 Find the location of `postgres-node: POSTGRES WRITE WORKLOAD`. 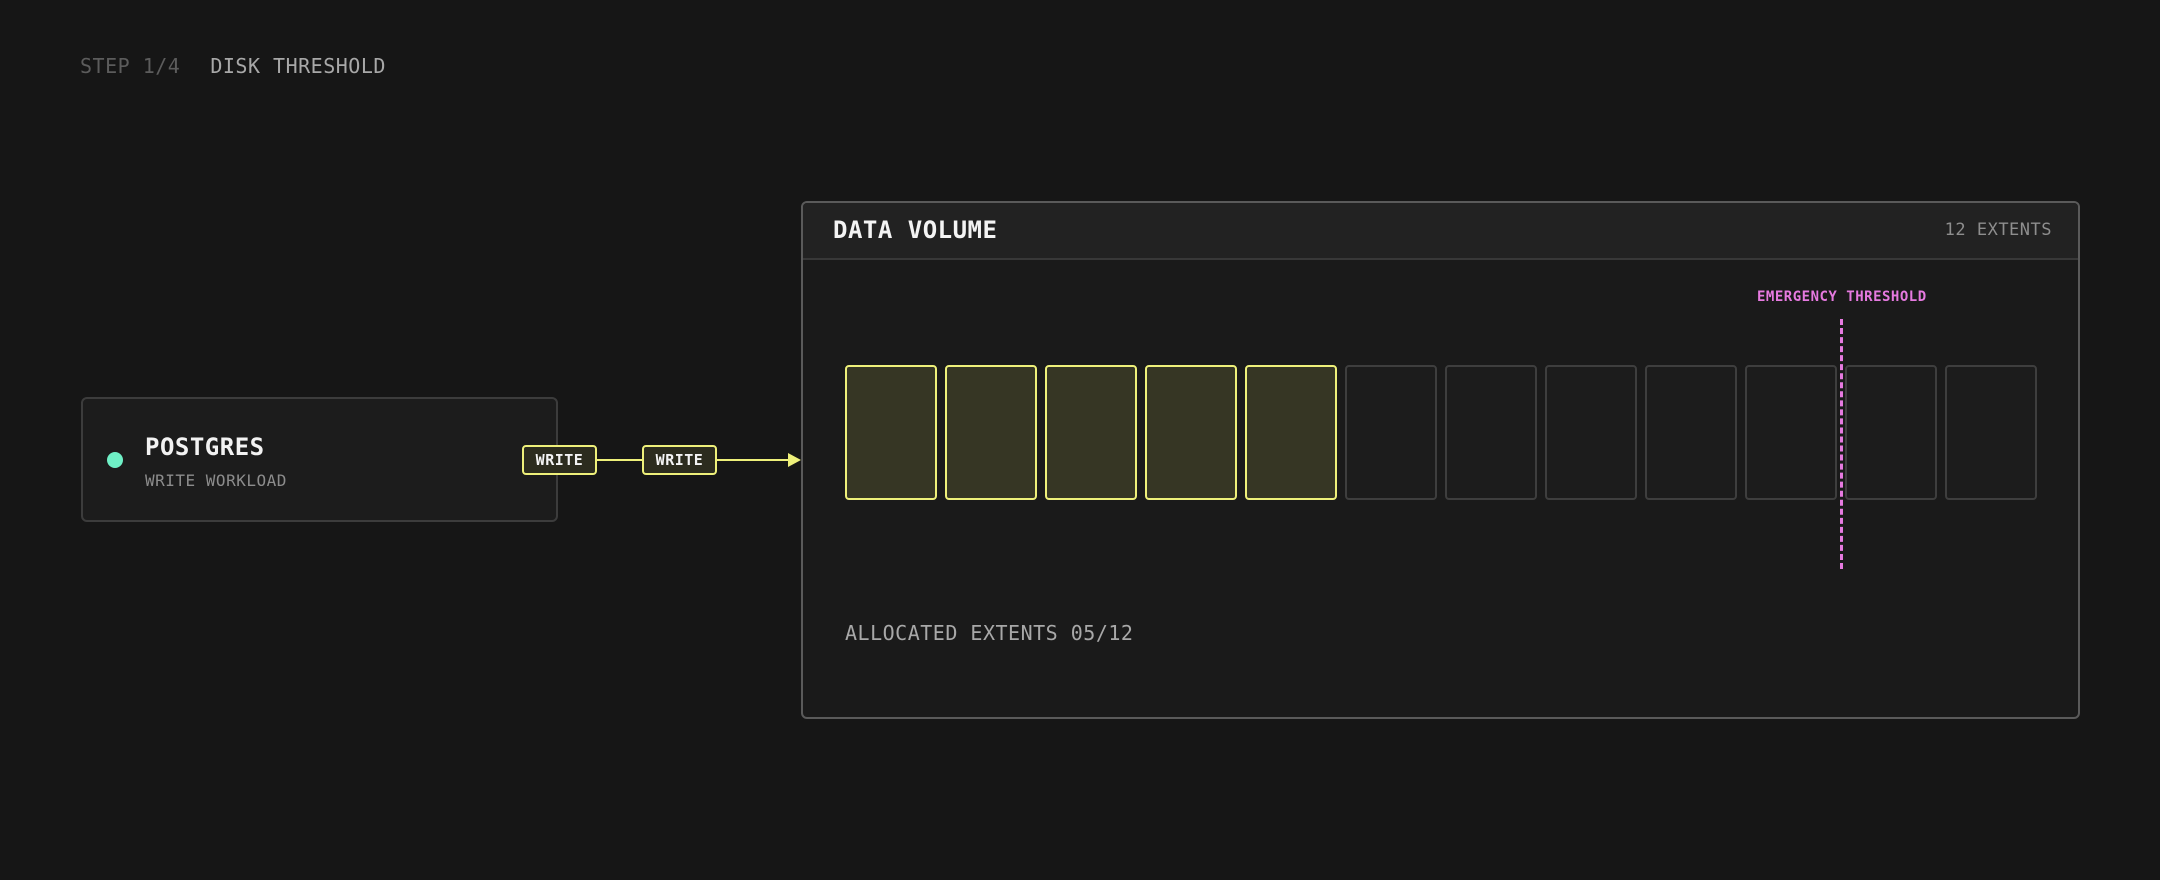

postgres-node: POSTGRES WRITE WORKLOAD is located at coordinates (319, 459).